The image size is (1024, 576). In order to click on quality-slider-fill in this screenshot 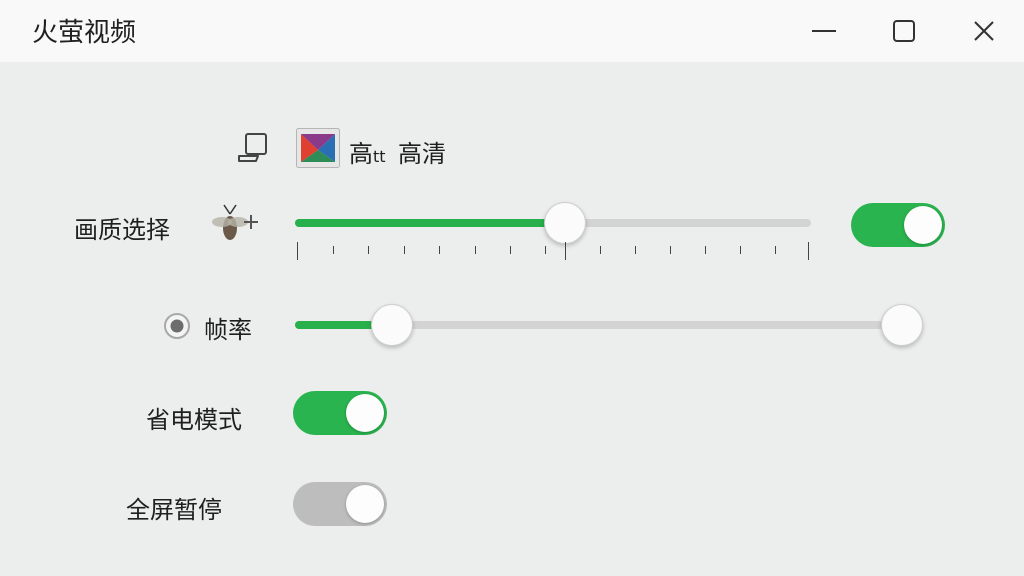, I will do `click(430, 223)`.